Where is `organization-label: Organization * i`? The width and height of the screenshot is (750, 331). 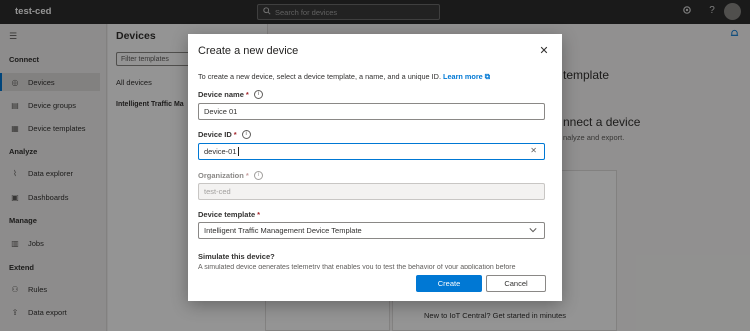 organization-label: Organization * i is located at coordinates (230, 175).